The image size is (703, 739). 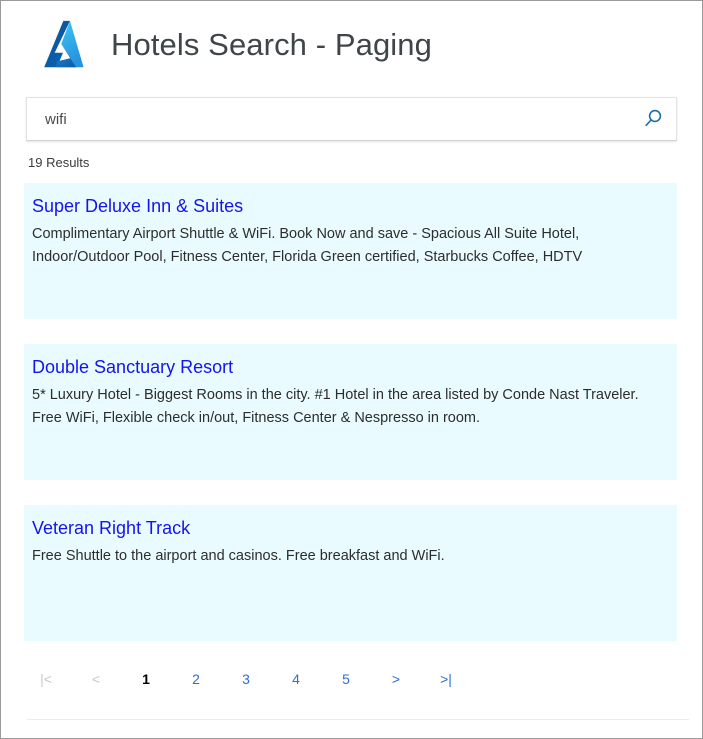 What do you see at coordinates (59, 162) in the screenshot?
I see `results-count: 19 Results` at bounding box center [59, 162].